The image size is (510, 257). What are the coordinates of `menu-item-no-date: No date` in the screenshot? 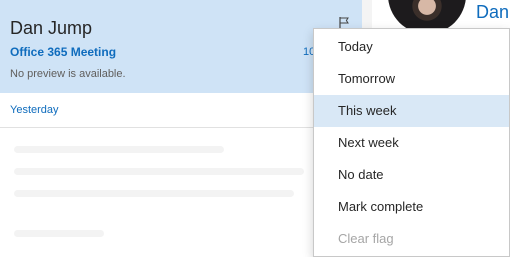 It's located at (411, 175).